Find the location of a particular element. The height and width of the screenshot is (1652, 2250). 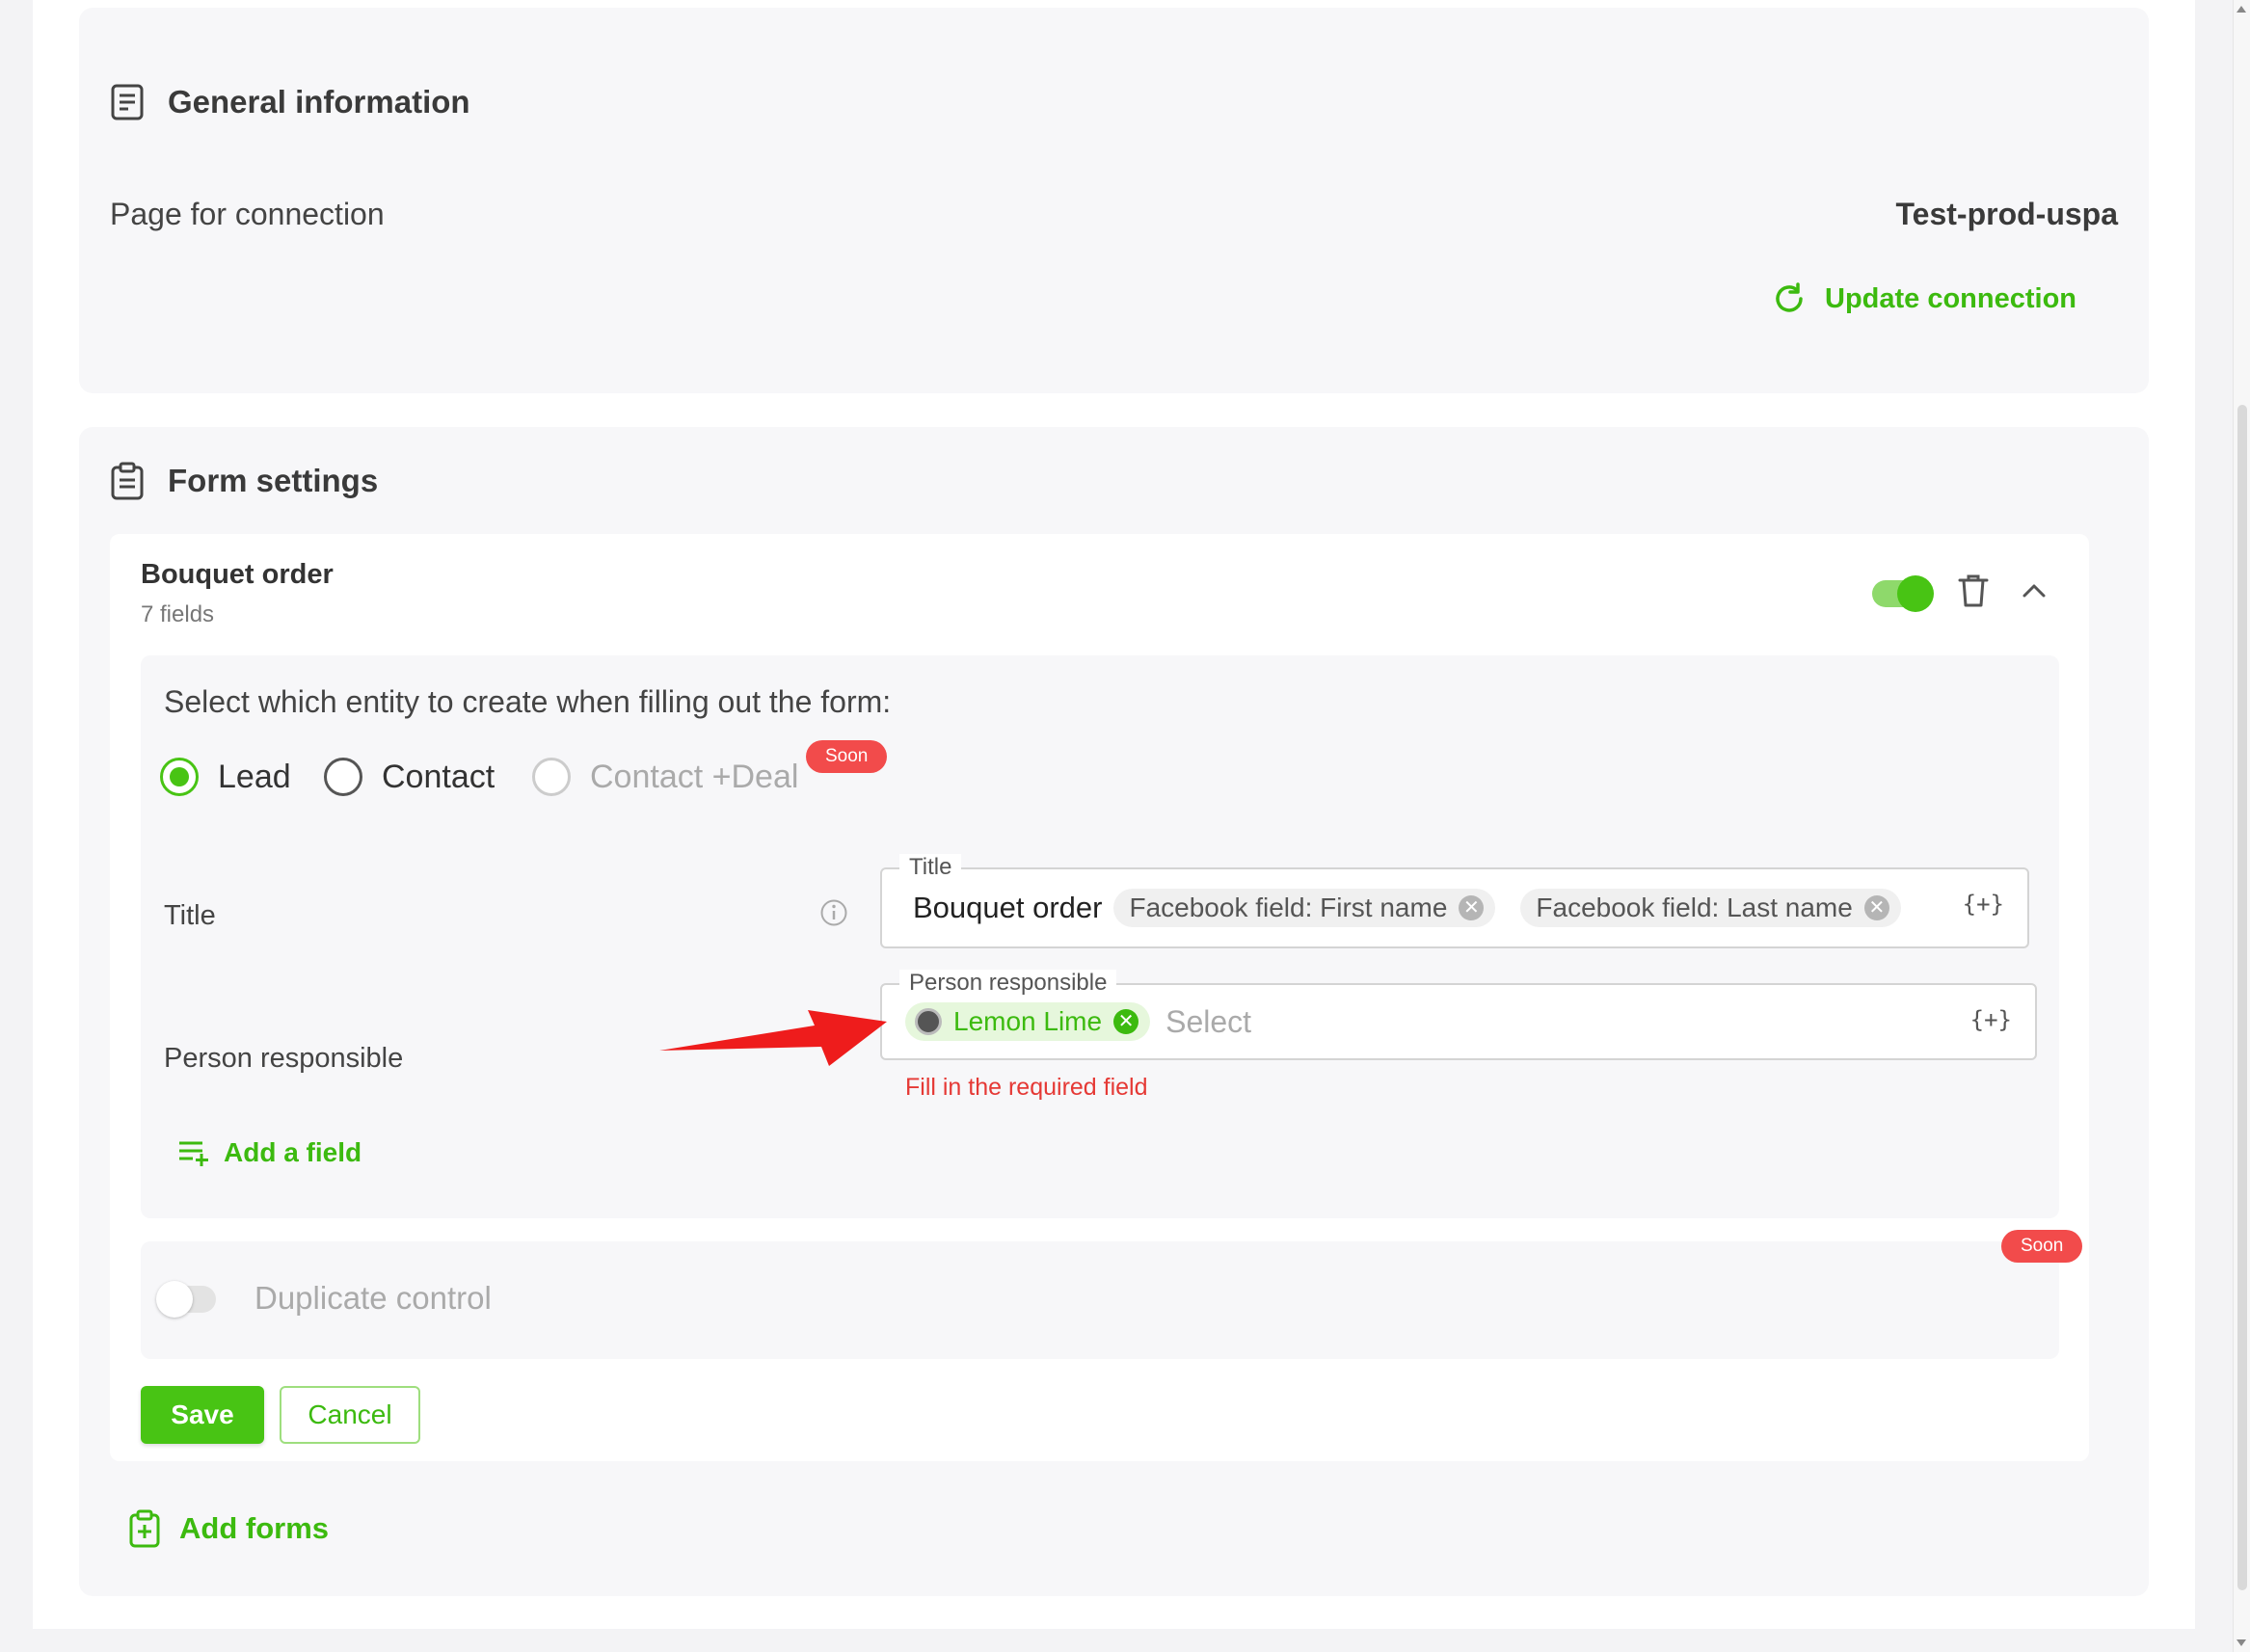

trash-icon is located at coordinates (1974, 591).